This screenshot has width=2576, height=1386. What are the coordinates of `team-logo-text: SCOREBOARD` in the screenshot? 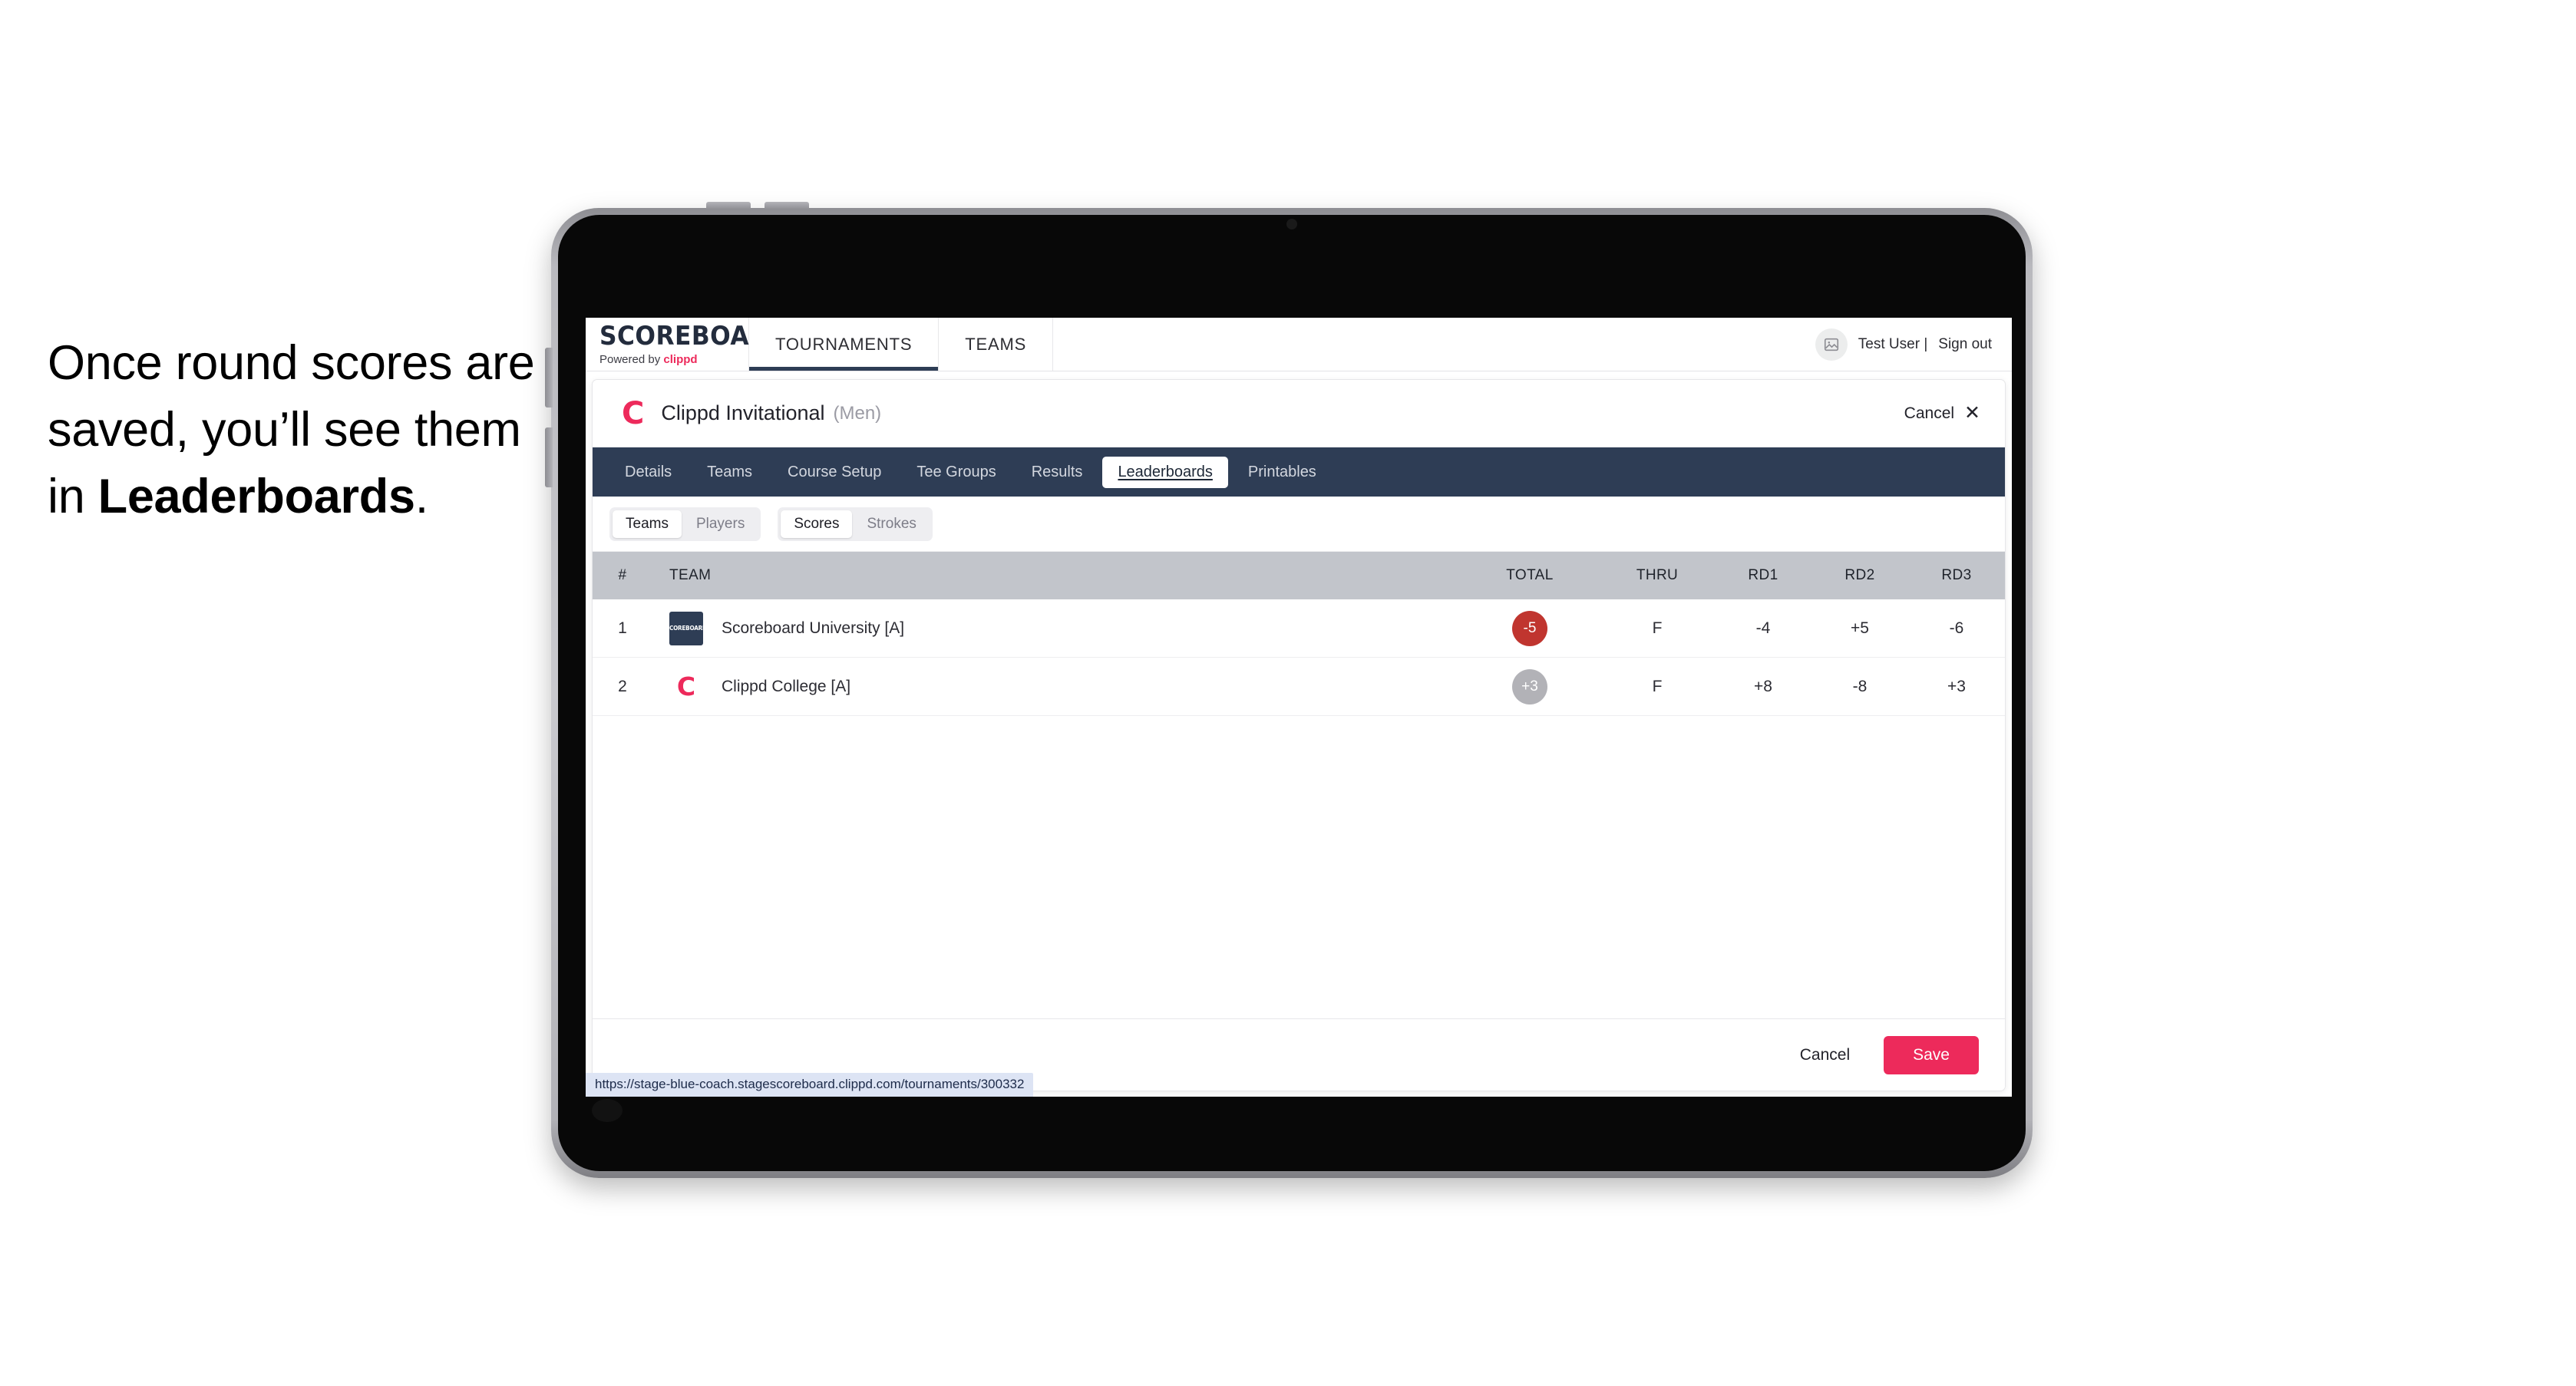 It's located at (686, 628).